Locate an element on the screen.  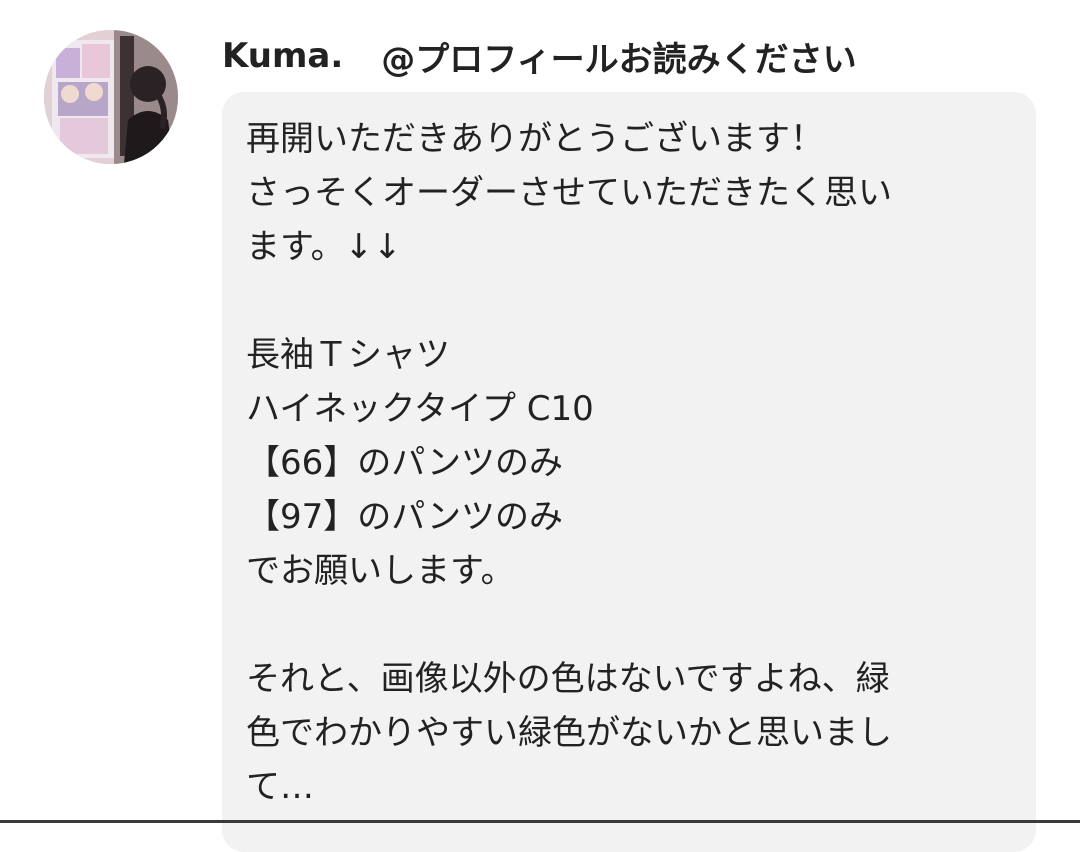
message-line: ます。↓↓ is located at coordinates (324, 247).